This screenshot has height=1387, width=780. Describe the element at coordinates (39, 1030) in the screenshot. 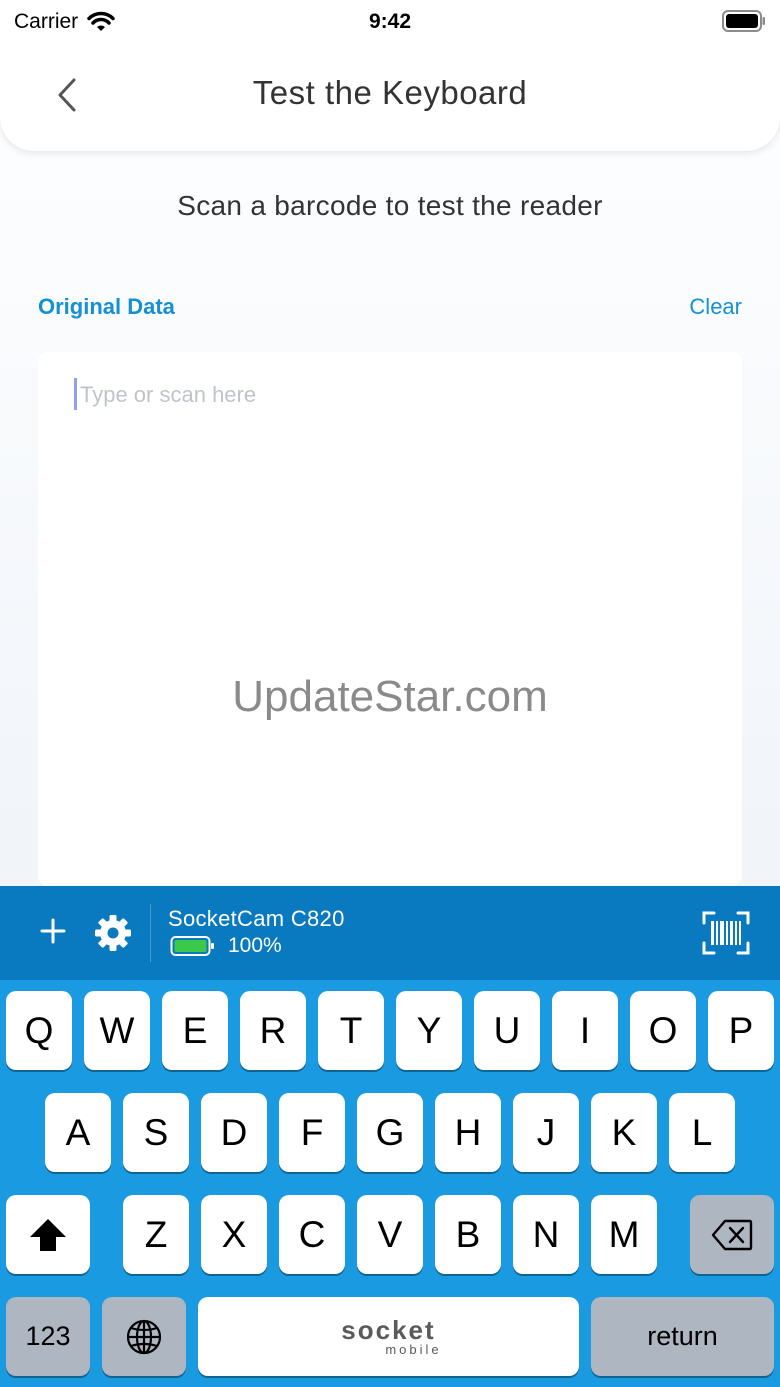

I see `key-q: Q` at that location.